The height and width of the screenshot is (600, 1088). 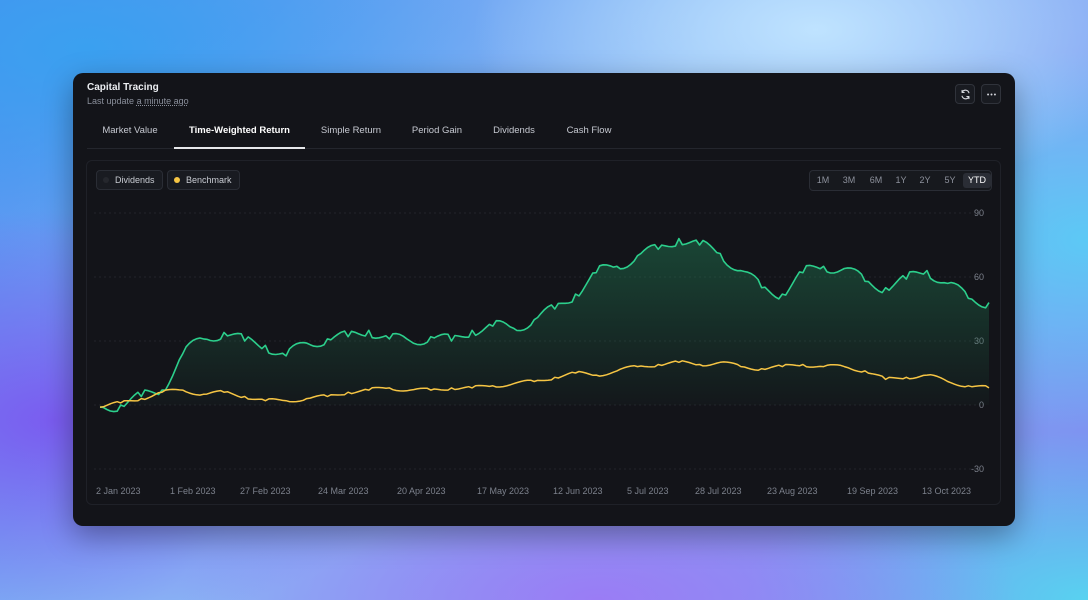 What do you see at coordinates (239, 133) in the screenshot?
I see `tab-time-weighted-return: Time-Weighted Return` at bounding box center [239, 133].